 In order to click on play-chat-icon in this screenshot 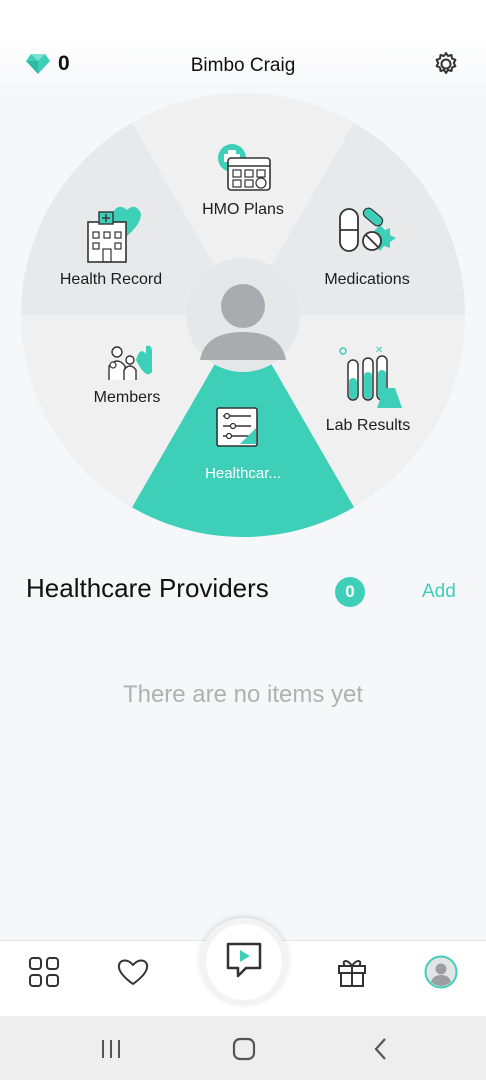, I will do `click(244, 960)`.